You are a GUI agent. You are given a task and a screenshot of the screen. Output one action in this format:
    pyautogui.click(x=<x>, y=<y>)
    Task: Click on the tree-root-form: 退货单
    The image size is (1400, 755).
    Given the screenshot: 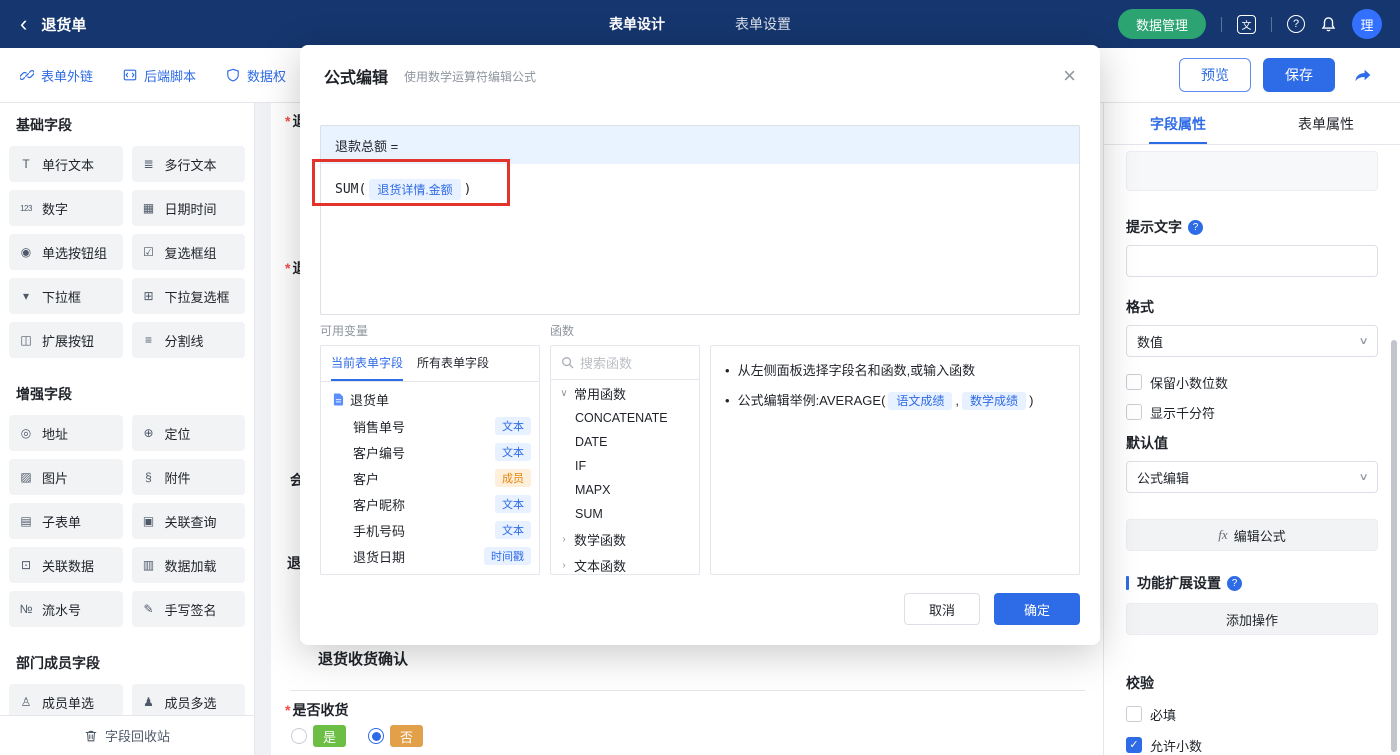 What is the action you would take?
    pyautogui.click(x=430, y=397)
    